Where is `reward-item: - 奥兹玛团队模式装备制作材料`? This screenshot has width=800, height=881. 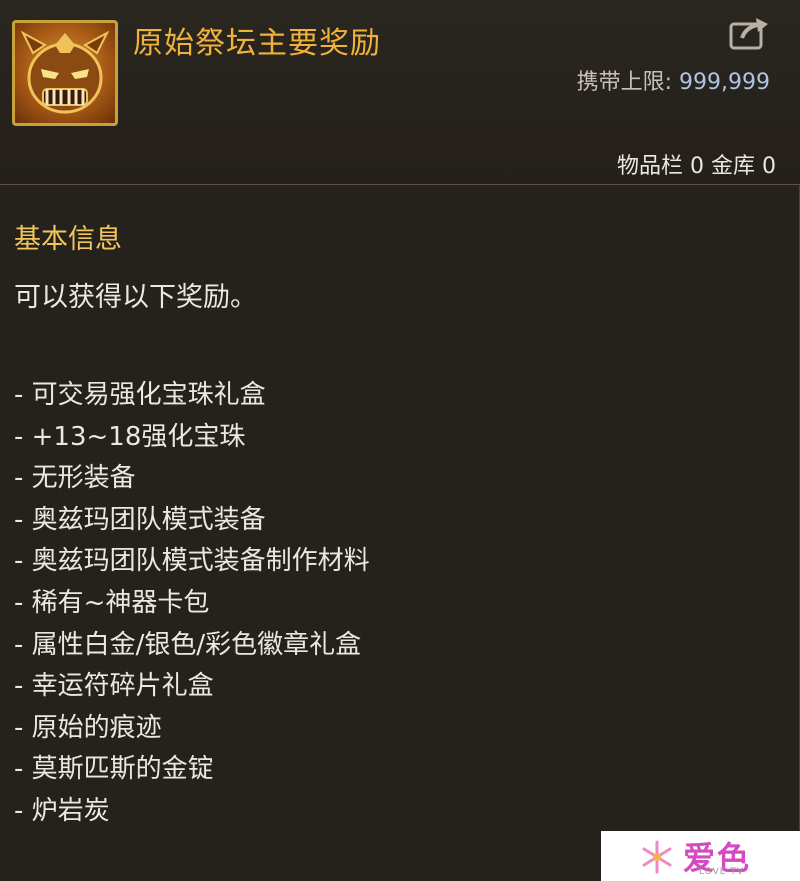
reward-item: - 奥兹玛团队模式装备制作材料 is located at coordinates (192, 561).